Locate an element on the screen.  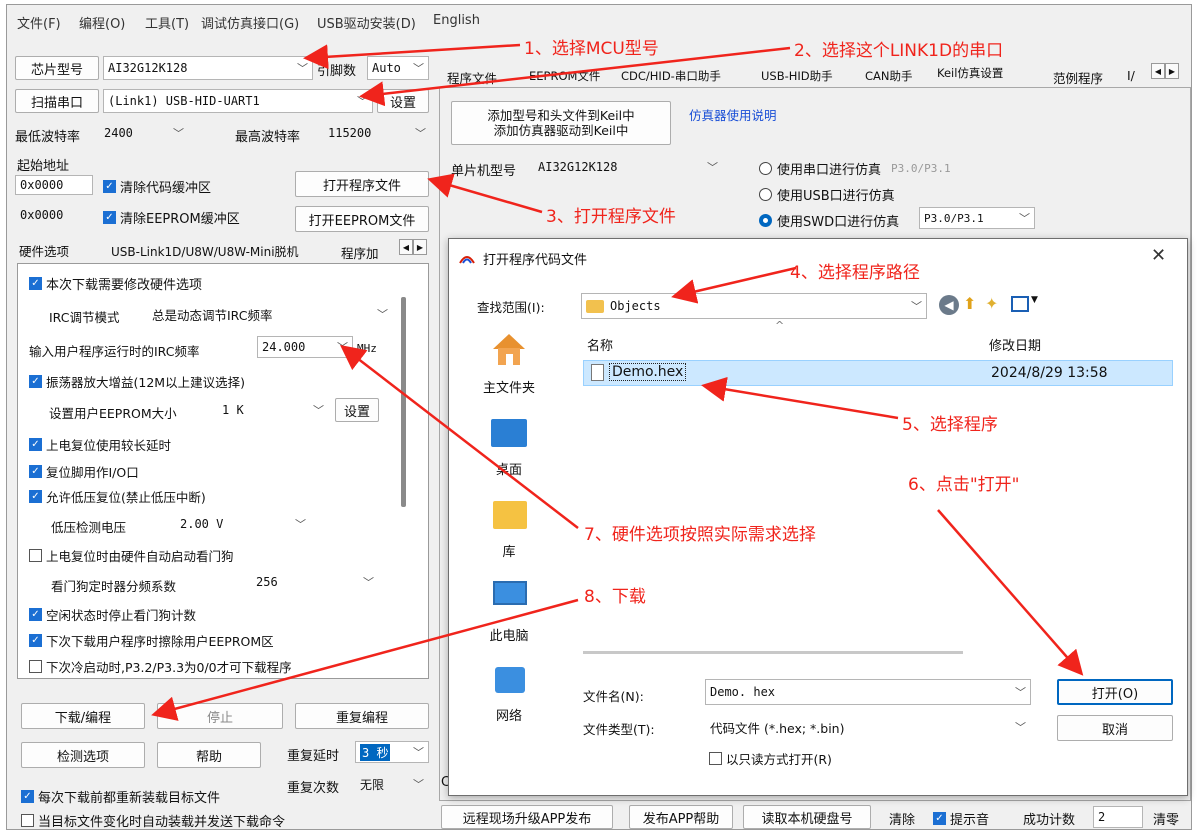
annotation-8: 8、下载 is located at coordinates (615, 597).